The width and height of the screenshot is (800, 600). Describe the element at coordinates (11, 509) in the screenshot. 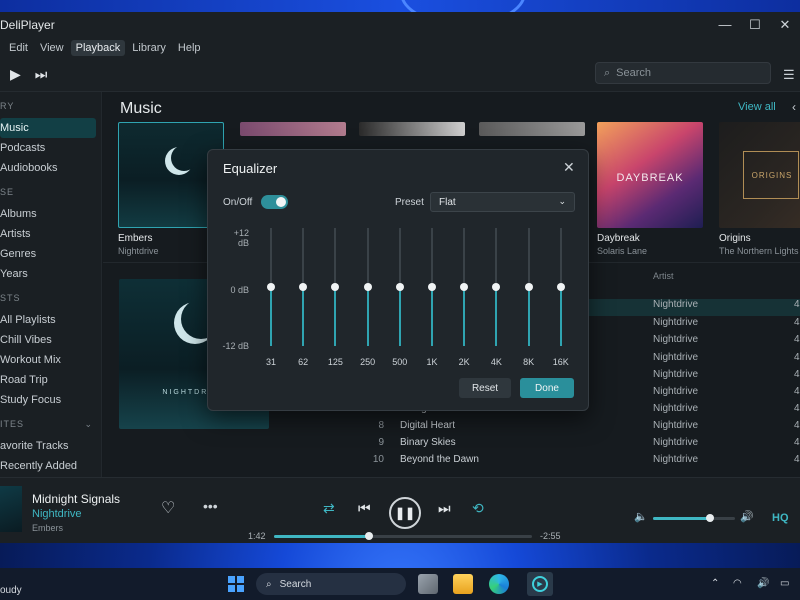

I see `now-playing-art` at that location.